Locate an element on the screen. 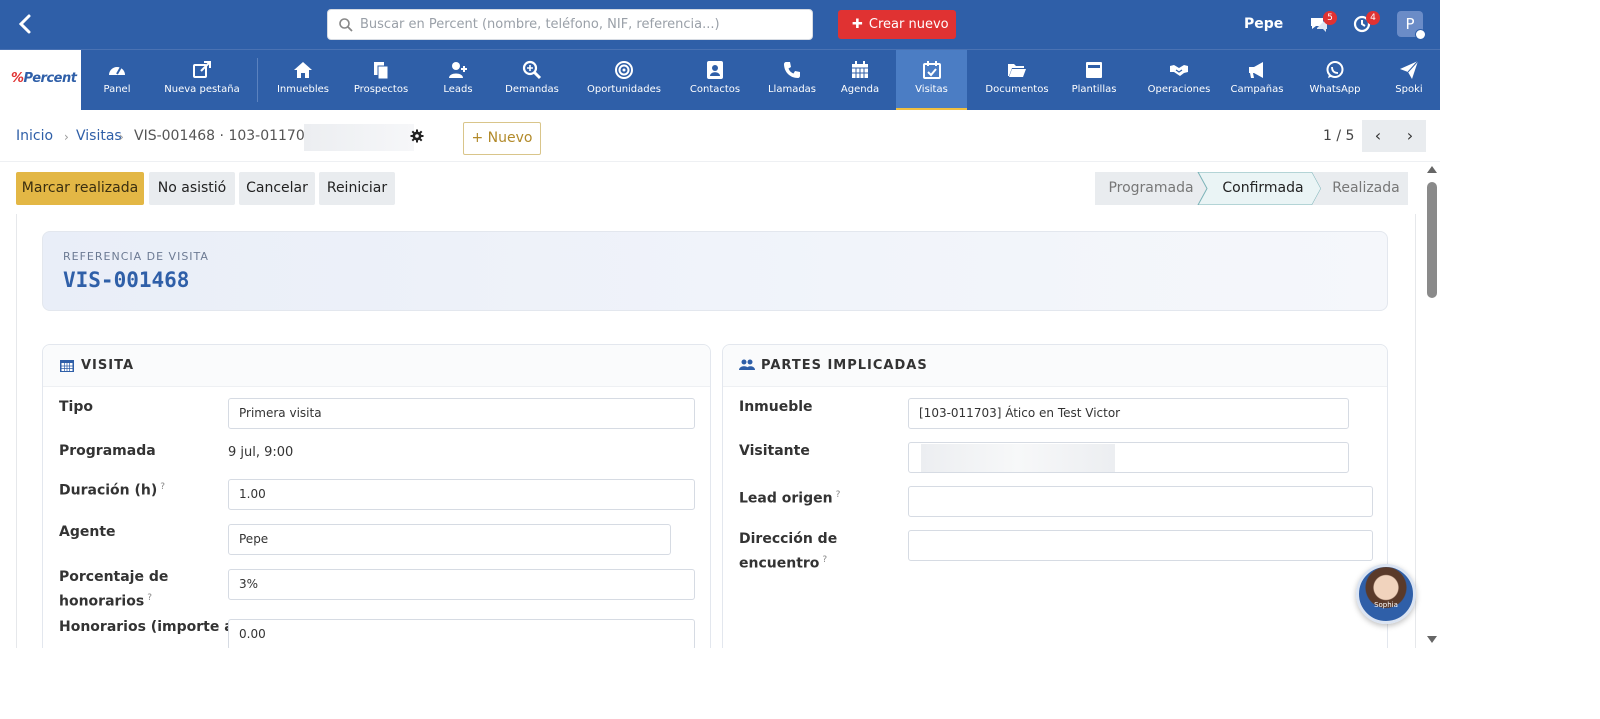 The image size is (1600, 719). nav-label: Leads is located at coordinates (458, 89).